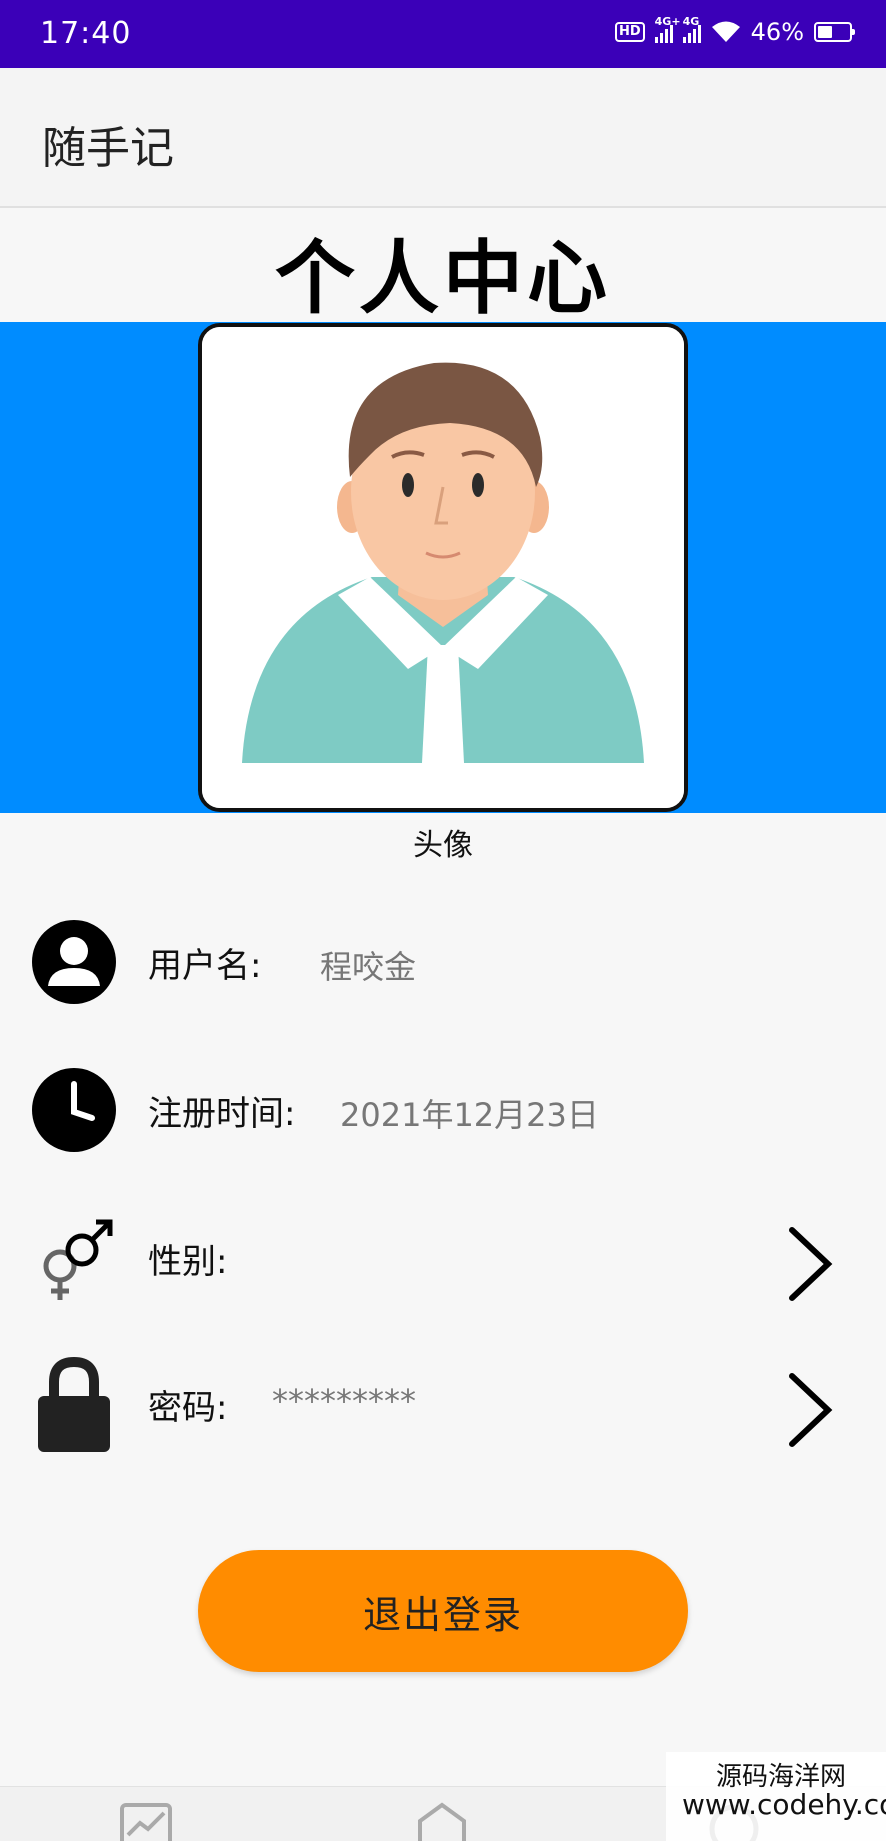 This screenshot has width=886, height=1841. I want to click on status-indicators: HD 4G+ 4G 46%, so click(734, 30).